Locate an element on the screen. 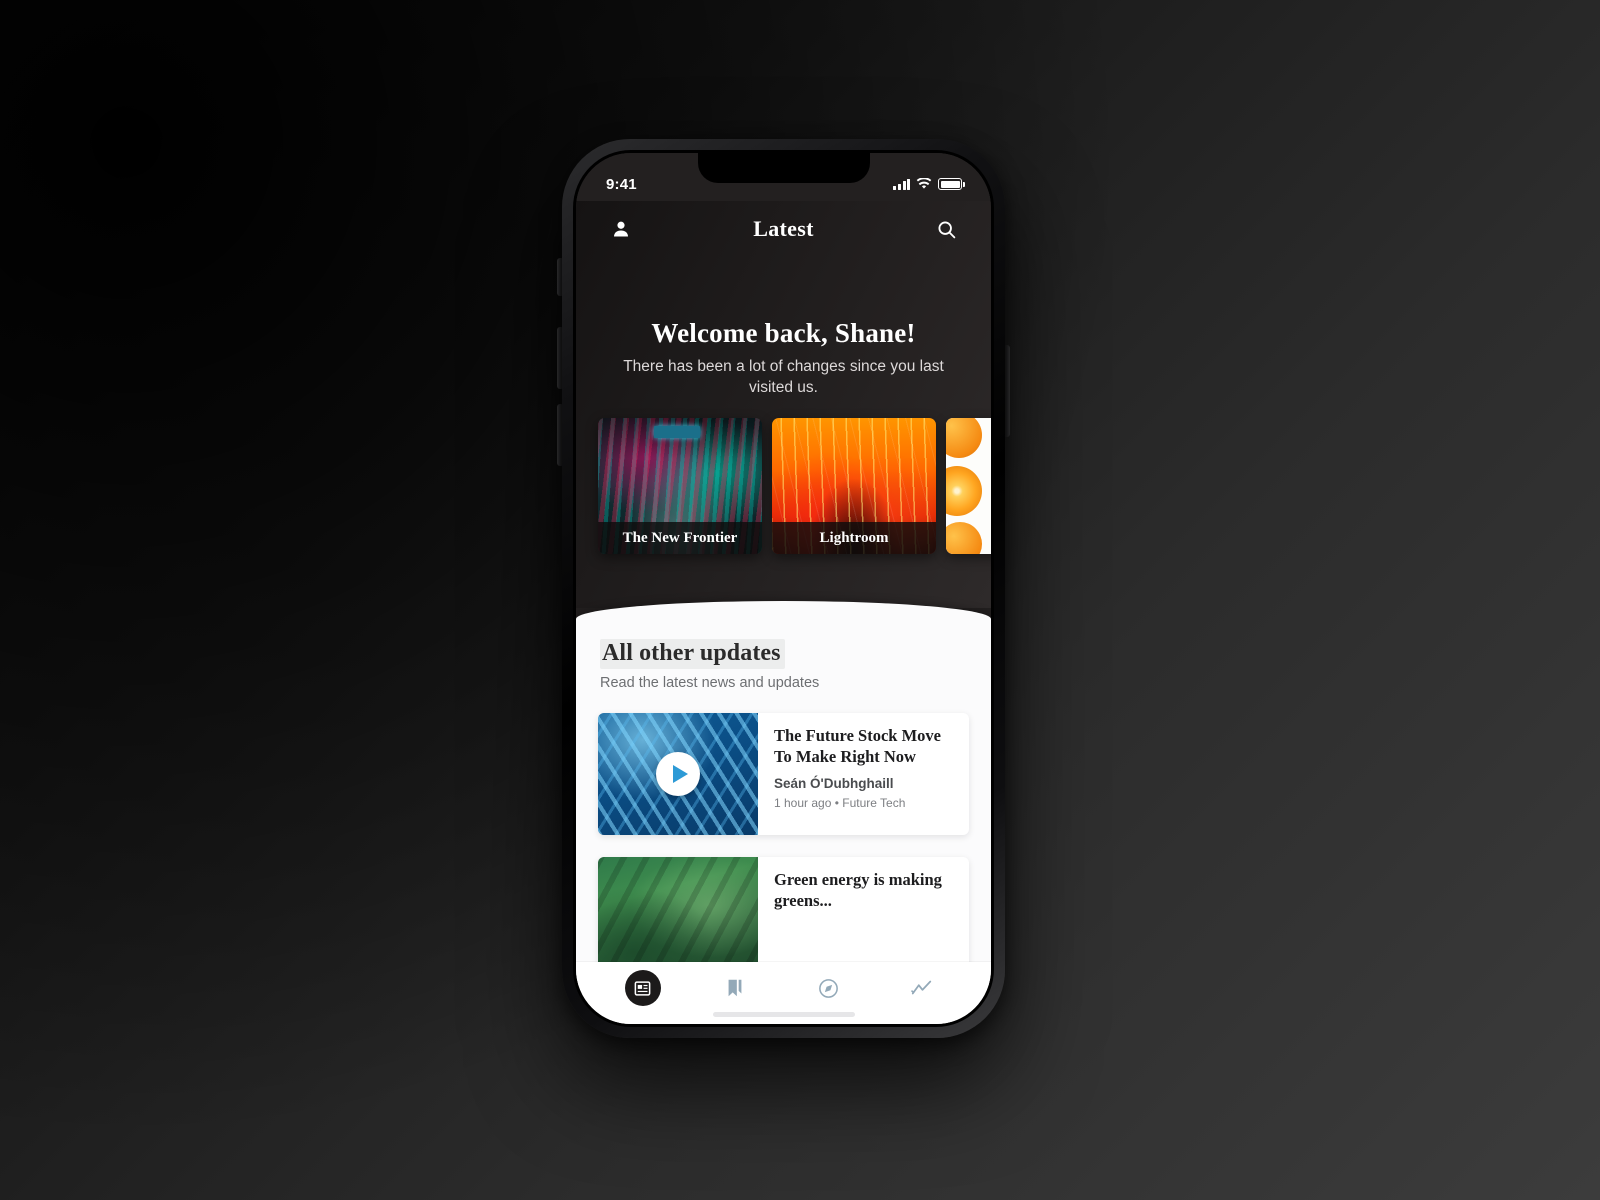 The height and width of the screenshot is (1200, 1600). news-article-icon is located at coordinates (642, 988).